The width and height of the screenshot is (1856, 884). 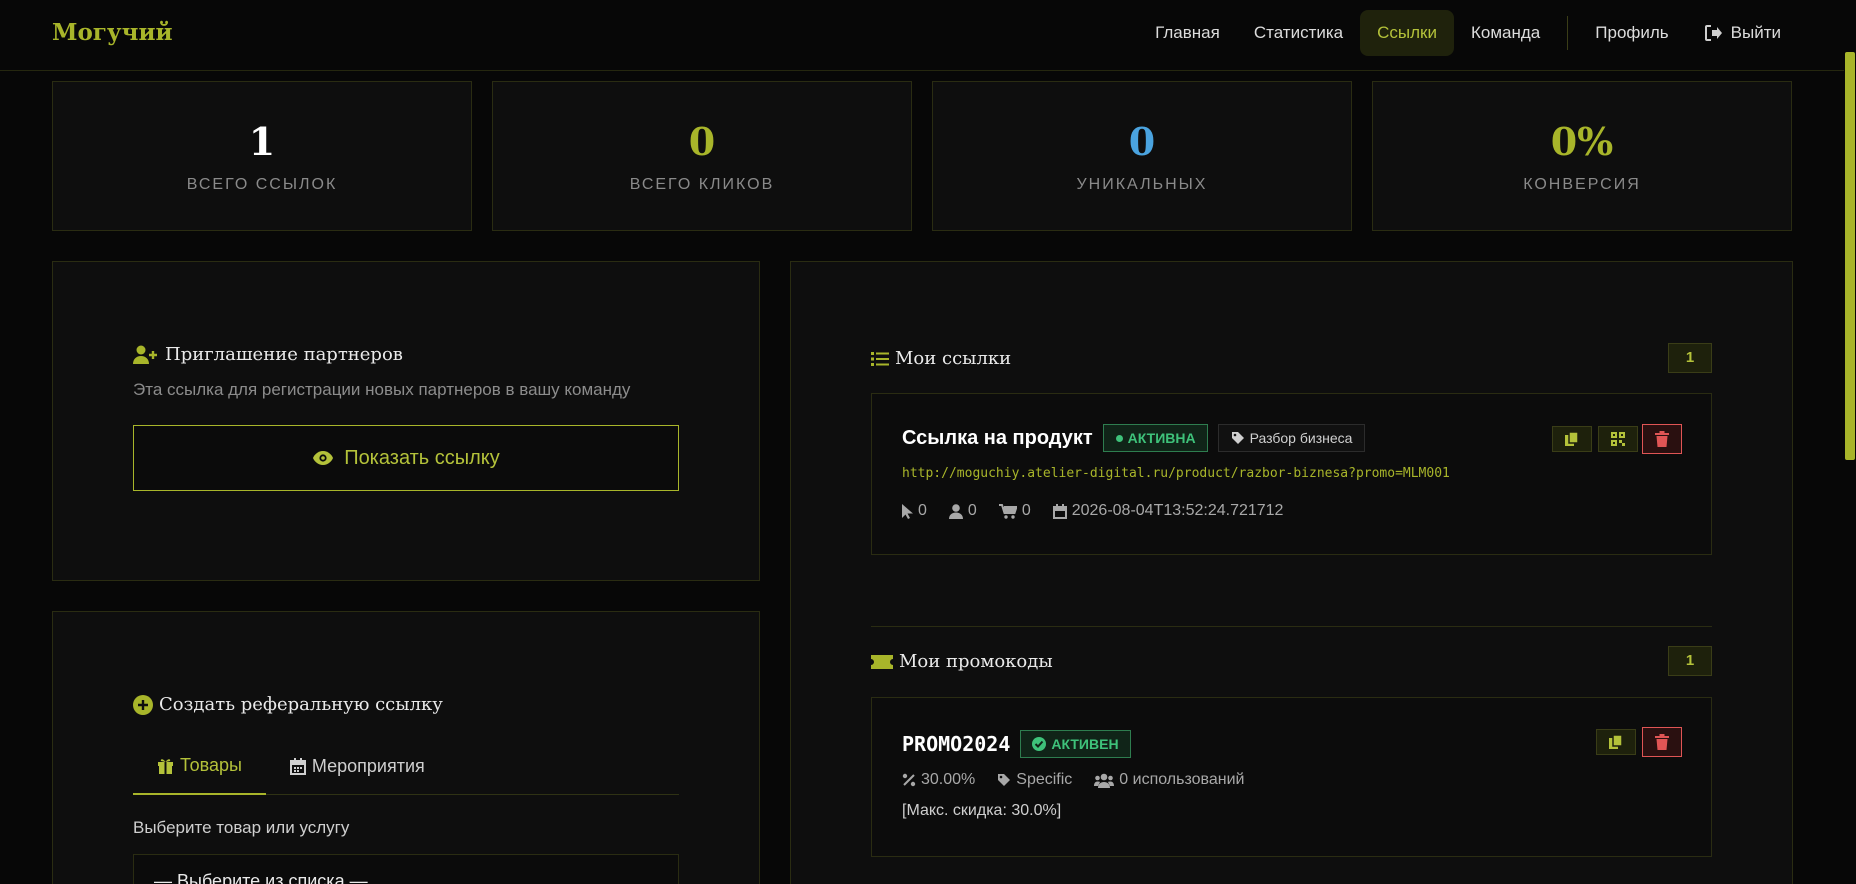 What do you see at coordinates (1187, 33) in the screenshot?
I see `nav-home: Главная` at bounding box center [1187, 33].